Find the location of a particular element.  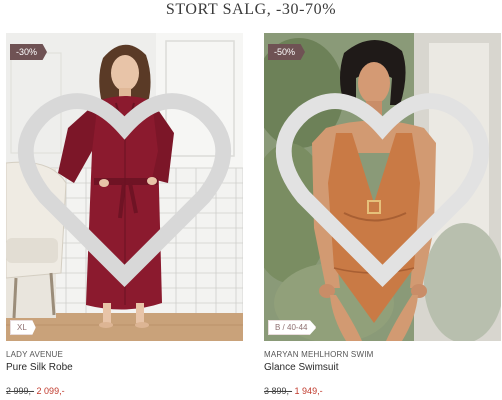

sale-price: 1 949,- is located at coordinates (308, 391).